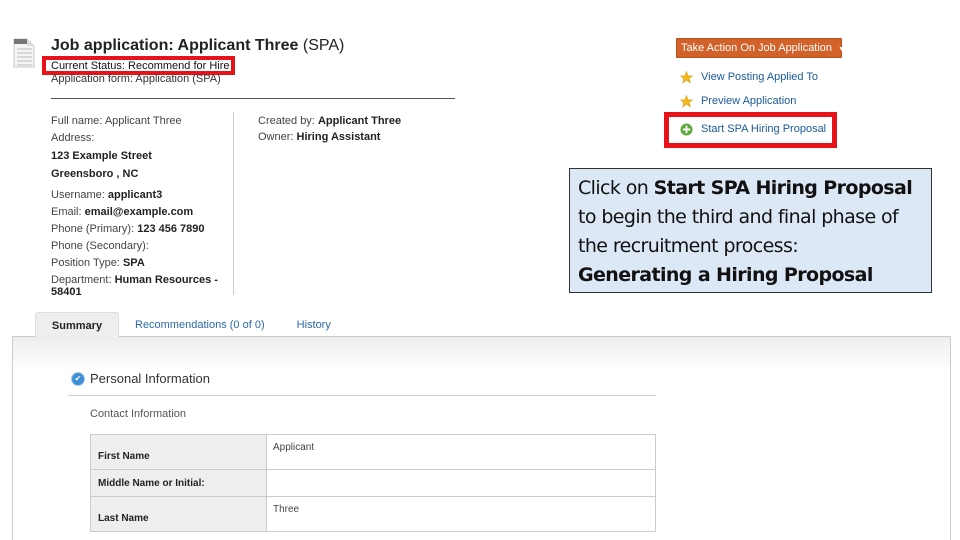 The height and width of the screenshot is (540, 960). Describe the element at coordinates (66, 212) in the screenshot. I see `email-label: Email:` at that location.